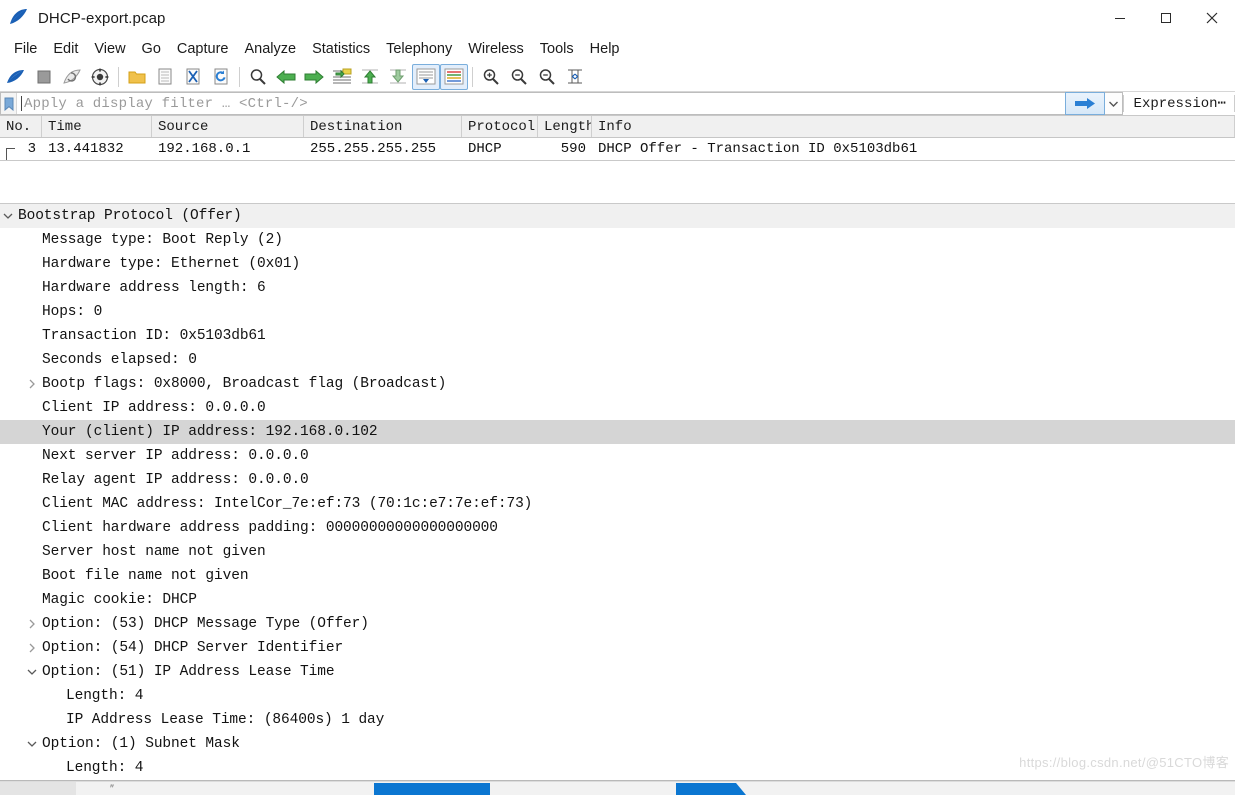 Image resolution: width=1235 pixels, height=795 pixels. Describe the element at coordinates (1084, 103) in the screenshot. I see `apply-filter-button` at that location.